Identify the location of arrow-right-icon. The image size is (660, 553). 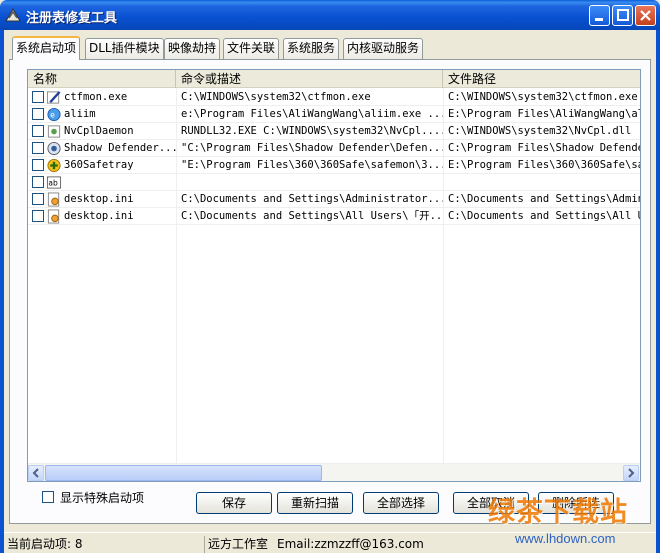
(631, 473).